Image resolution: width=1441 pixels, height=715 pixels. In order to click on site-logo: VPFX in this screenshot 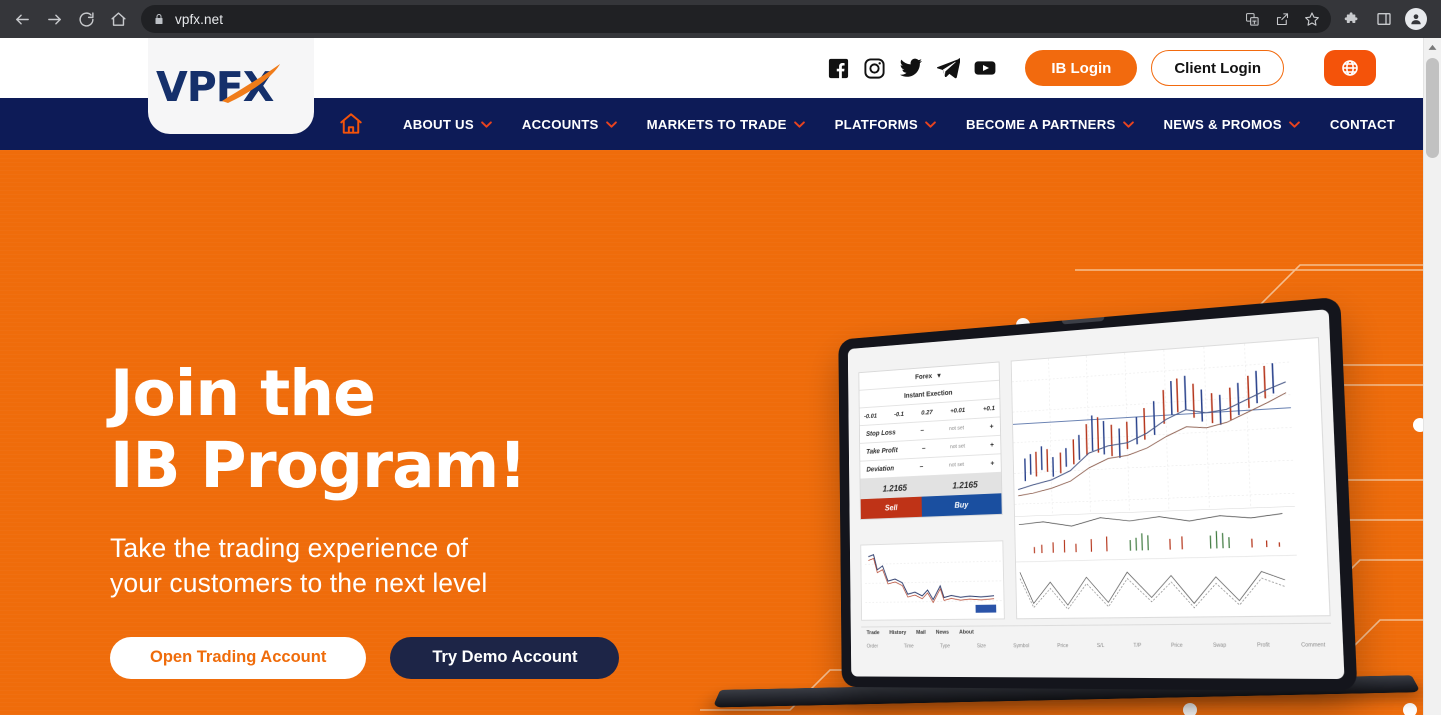, I will do `click(231, 86)`.